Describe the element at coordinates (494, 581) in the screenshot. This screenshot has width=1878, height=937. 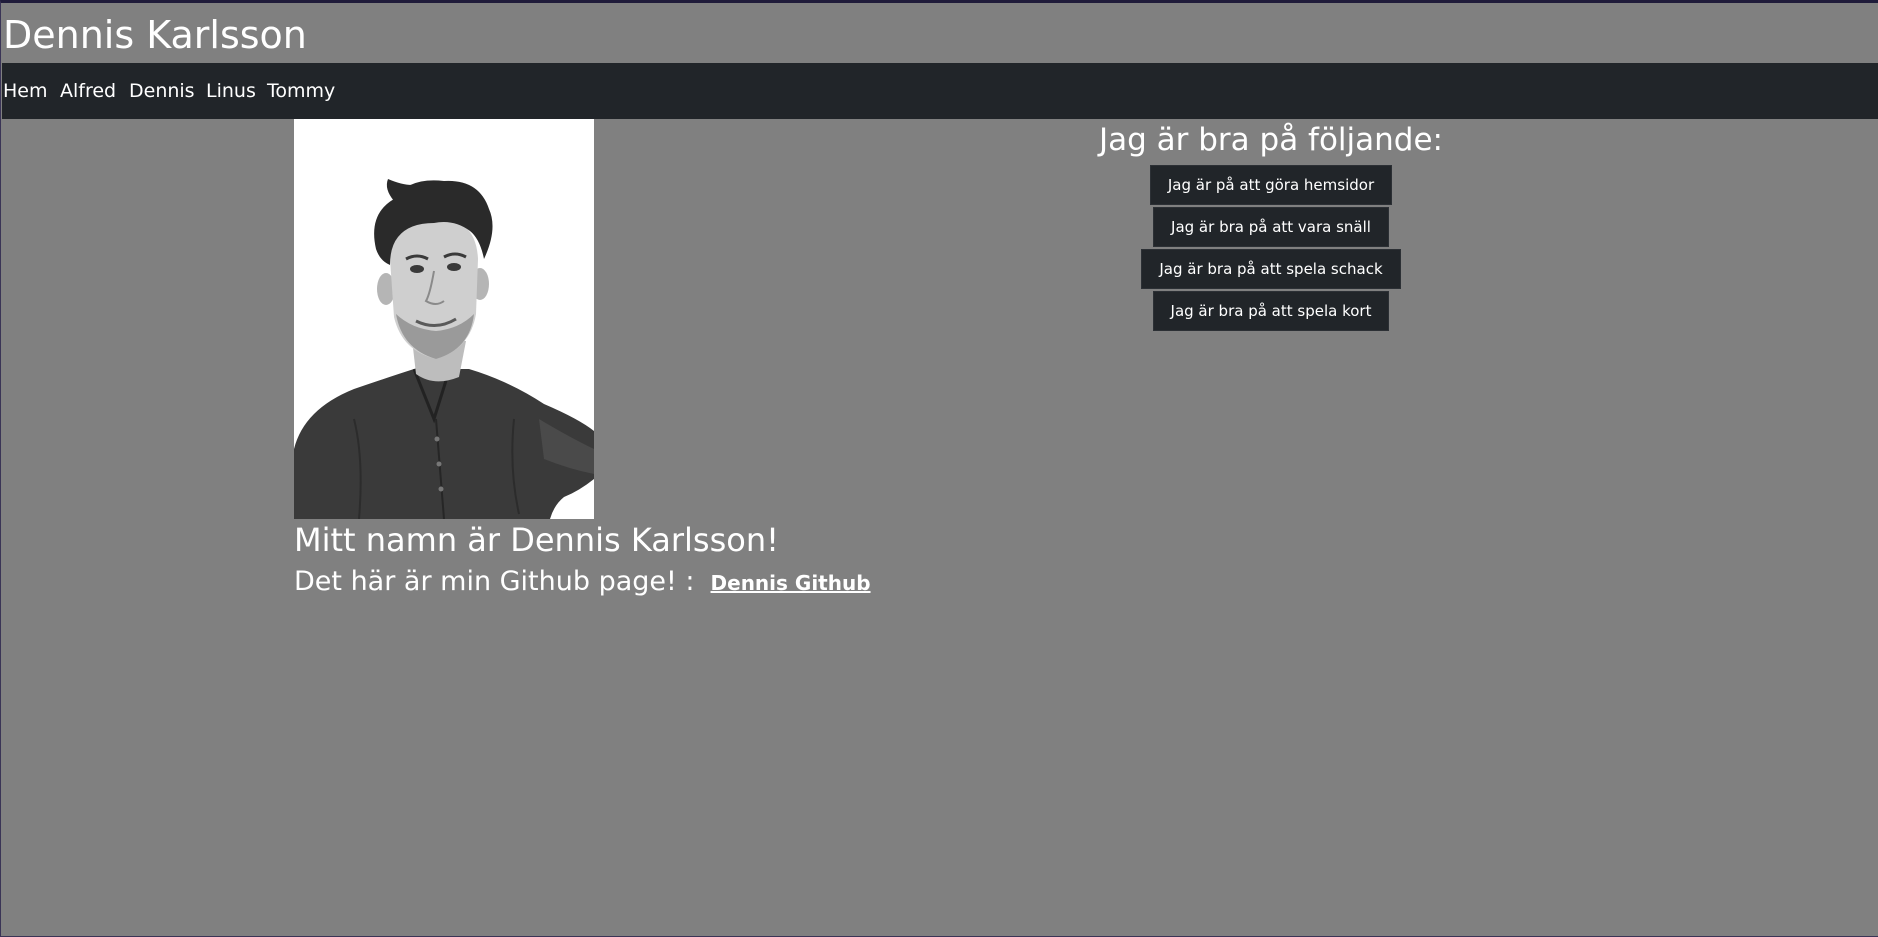
I see `github-text: Det här är min Github page! :` at that location.